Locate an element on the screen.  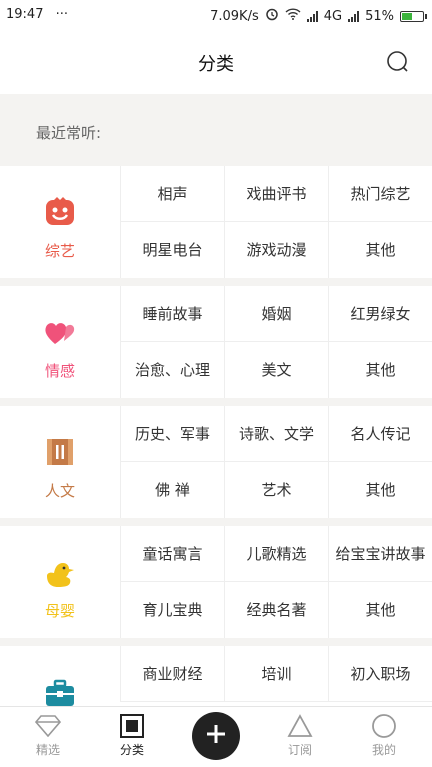
signal-icon is located at coordinates (312, 16).